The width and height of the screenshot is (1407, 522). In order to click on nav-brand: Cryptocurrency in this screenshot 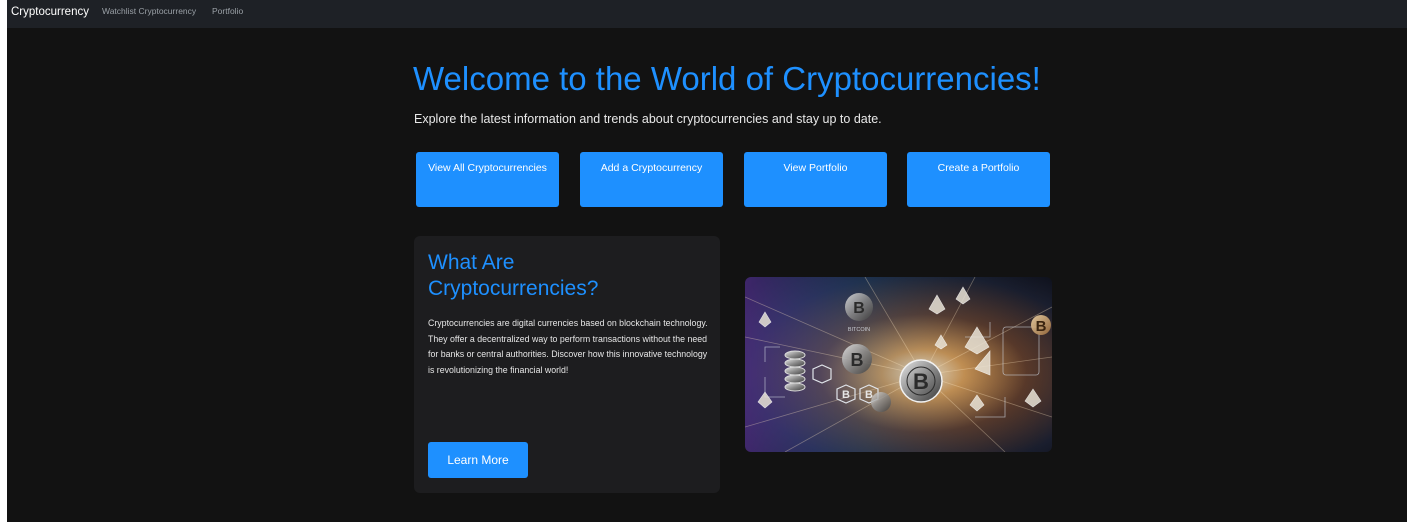, I will do `click(50, 12)`.